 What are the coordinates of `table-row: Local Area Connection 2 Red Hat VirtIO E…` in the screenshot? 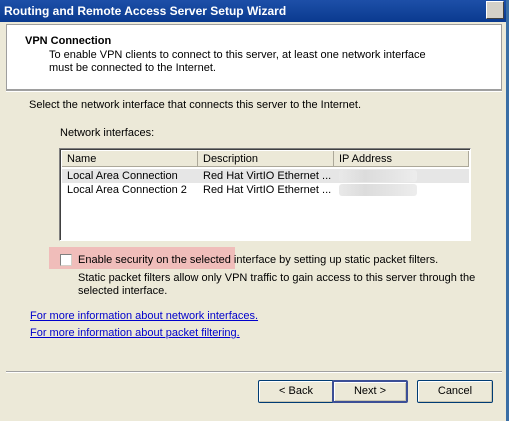 It's located at (265, 190).